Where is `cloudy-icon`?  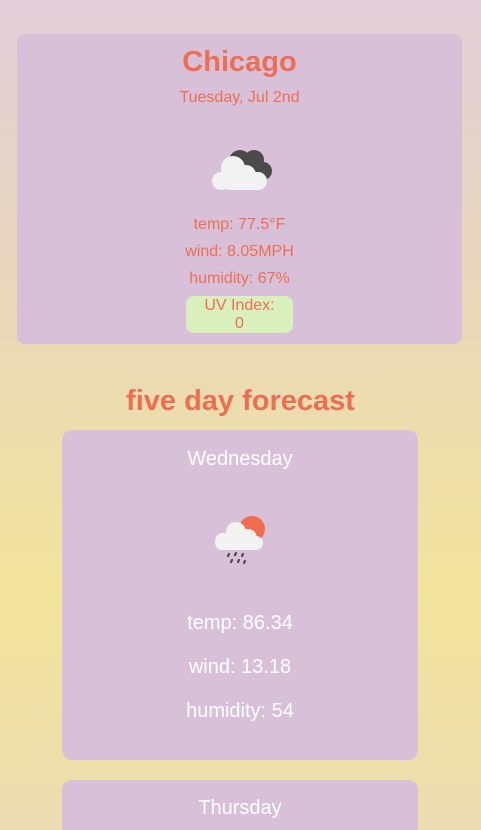 cloudy-icon is located at coordinates (242, 170).